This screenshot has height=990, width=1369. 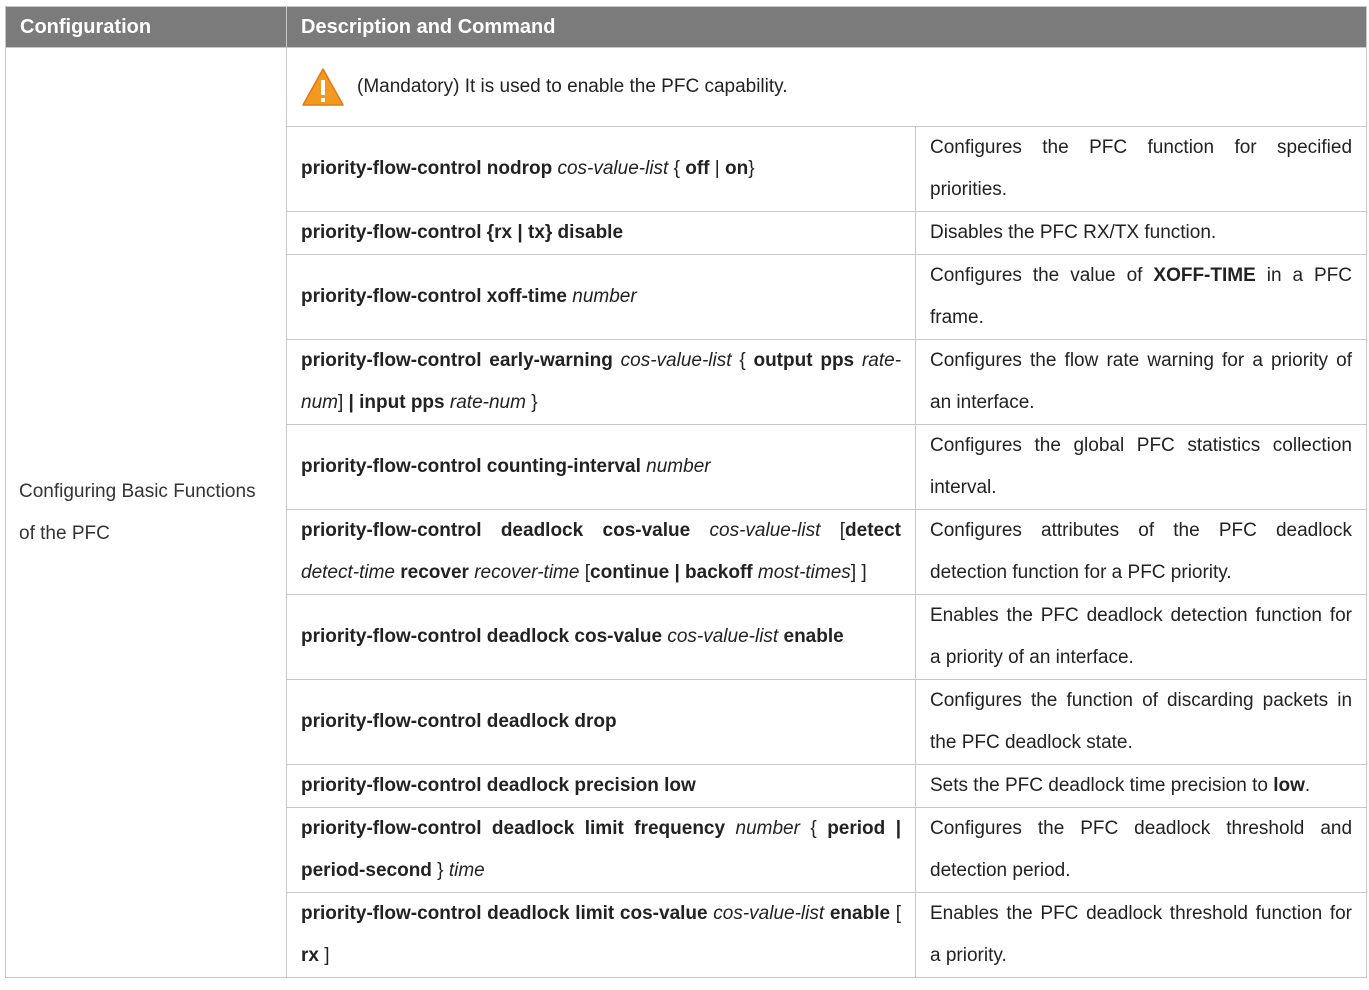 I want to click on keyword: on, so click(x=737, y=168).